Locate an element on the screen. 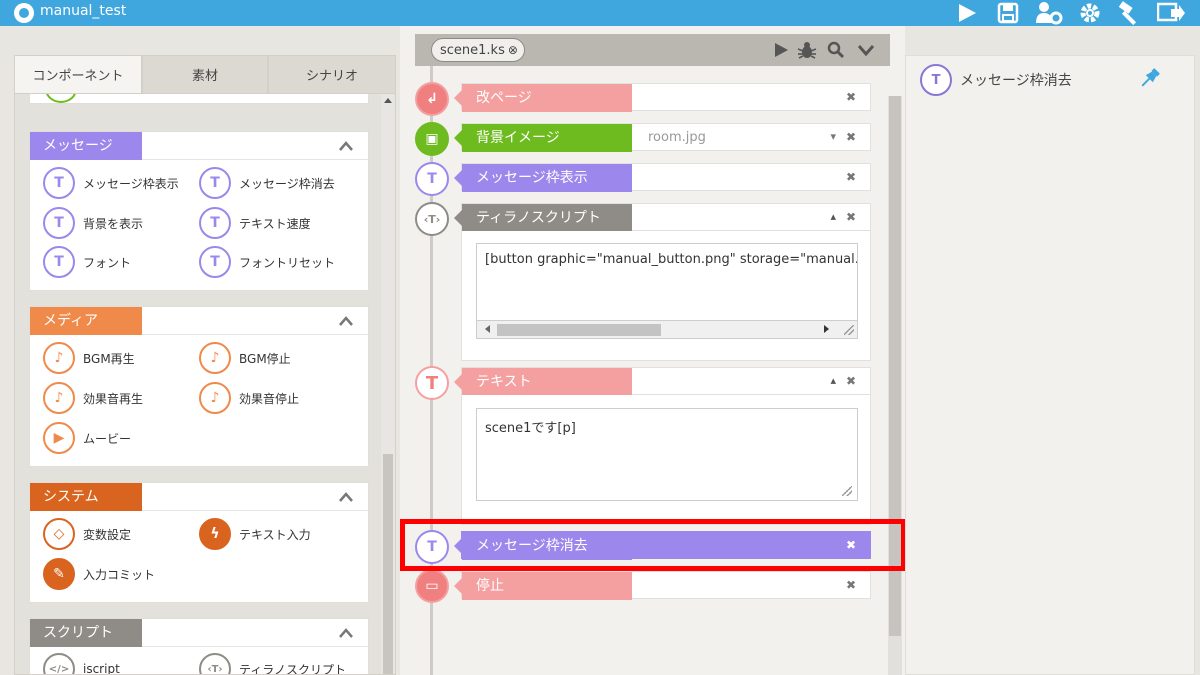  component-label: iscript is located at coordinates (101, 668).